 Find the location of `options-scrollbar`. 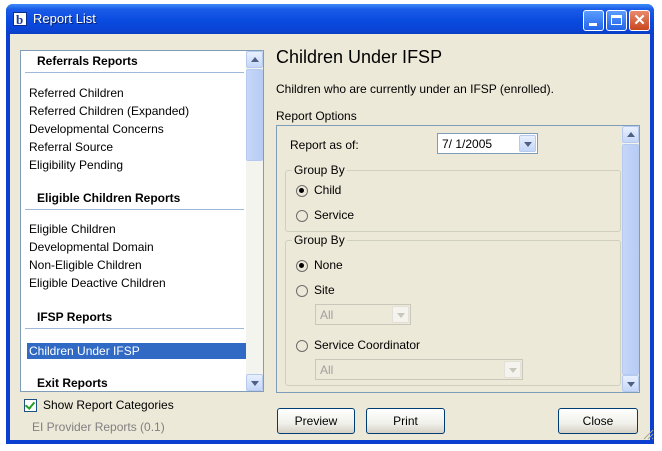

options-scrollbar is located at coordinates (630, 259).